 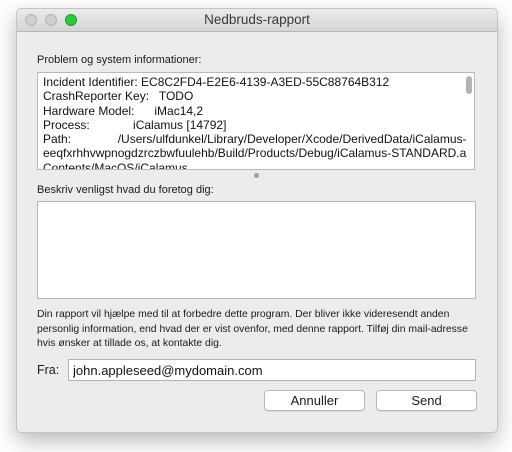 I want to click on description-label: Beskriv venligst hvad du foretog dig:, so click(x=125, y=190).